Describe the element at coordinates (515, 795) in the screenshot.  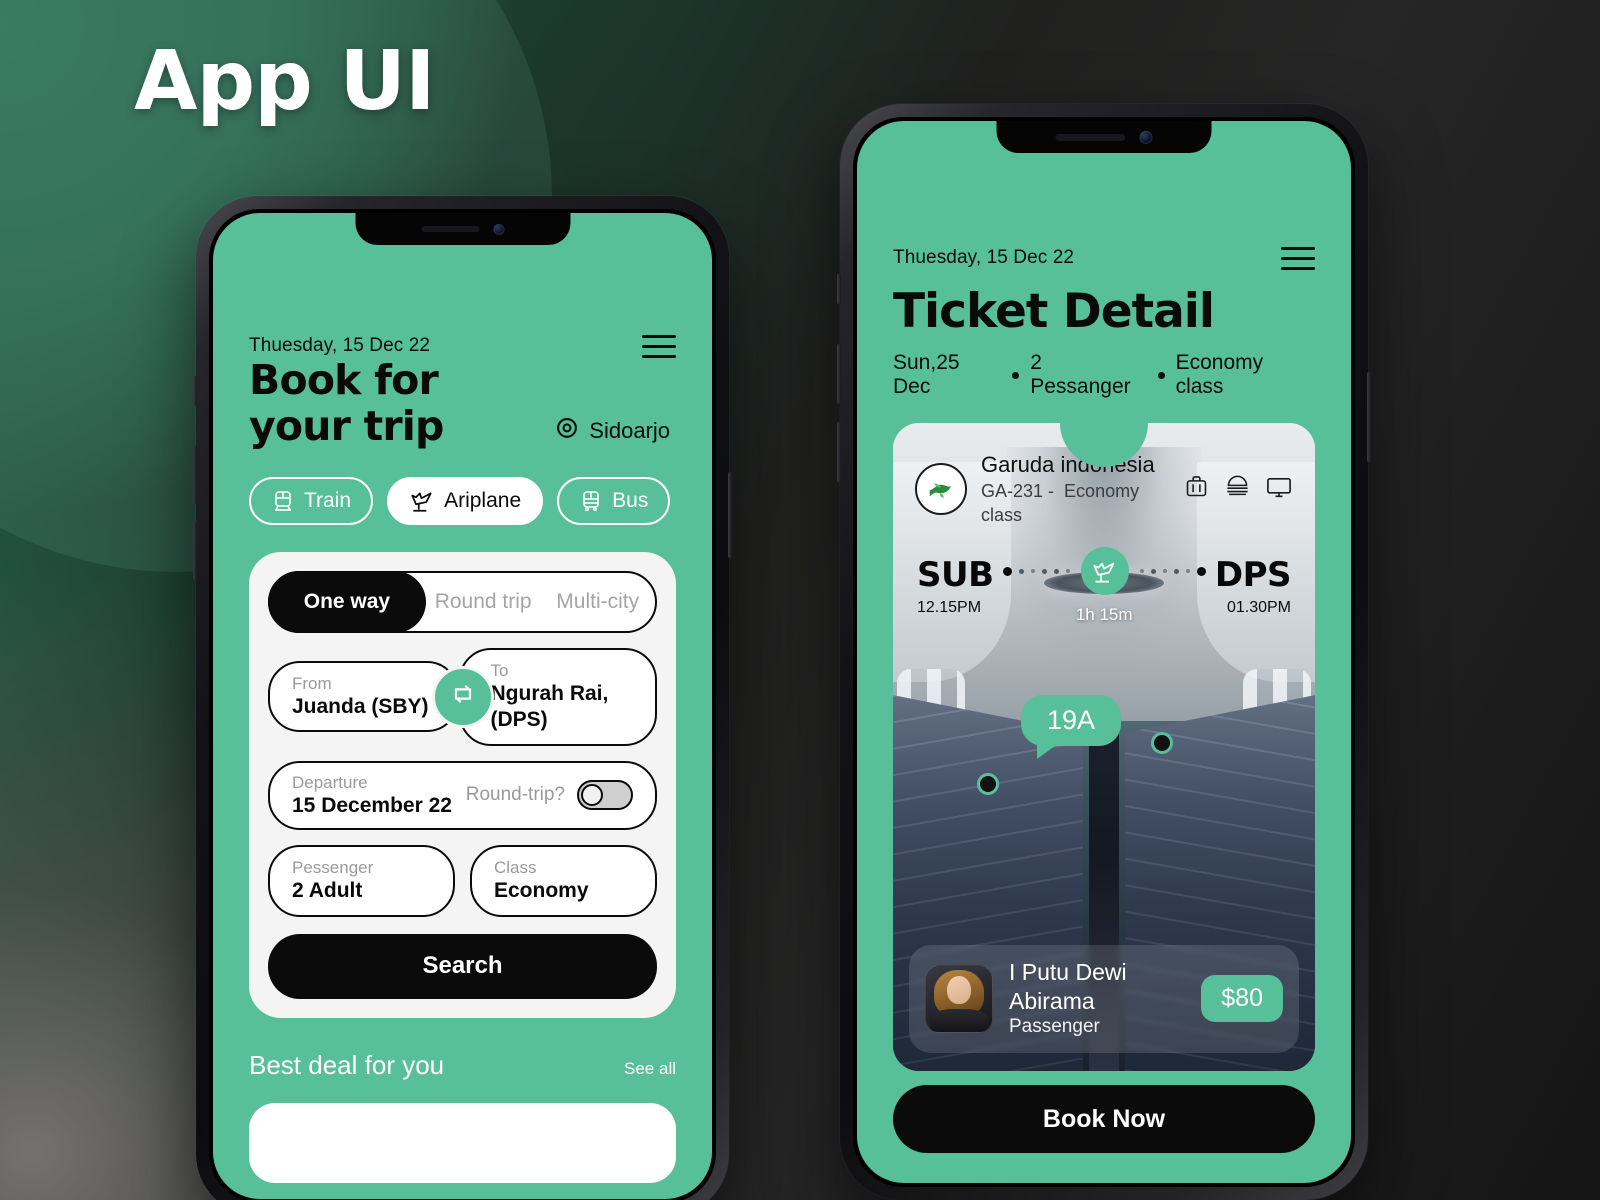
I see `round-trip-label: Round-trip?` at that location.